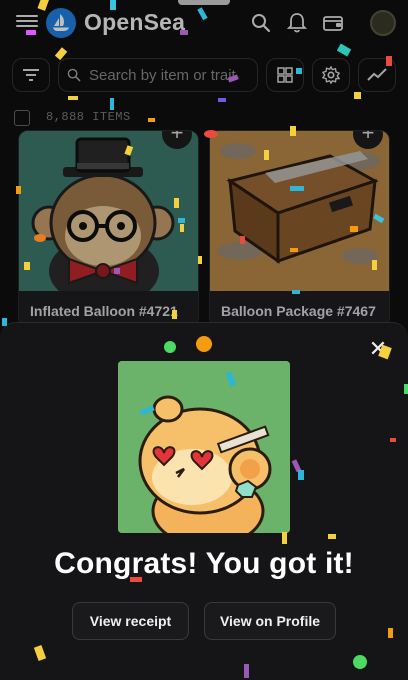  Describe the element at coordinates (378, 349) in the screenshot. I see `close-icon: ✕` at that location.